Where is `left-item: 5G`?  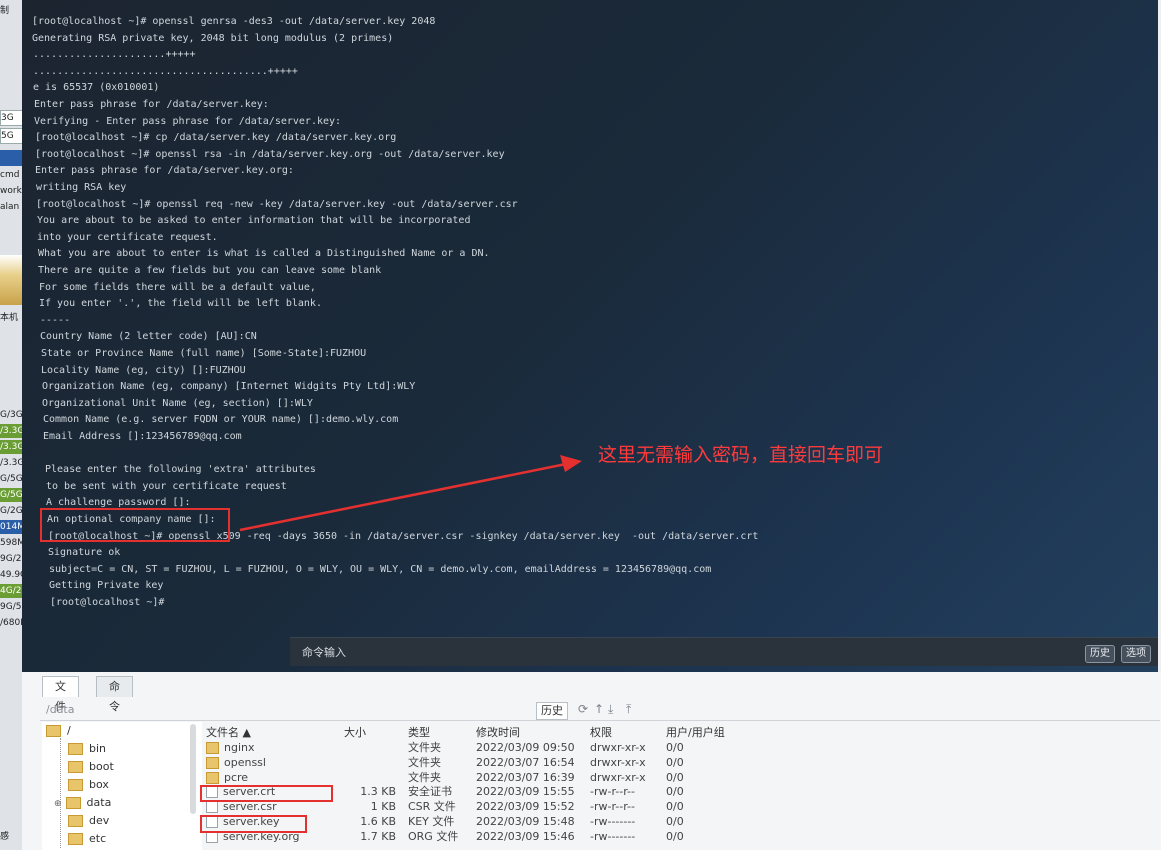 left-item: 5G is located at coordinates (11, 136).